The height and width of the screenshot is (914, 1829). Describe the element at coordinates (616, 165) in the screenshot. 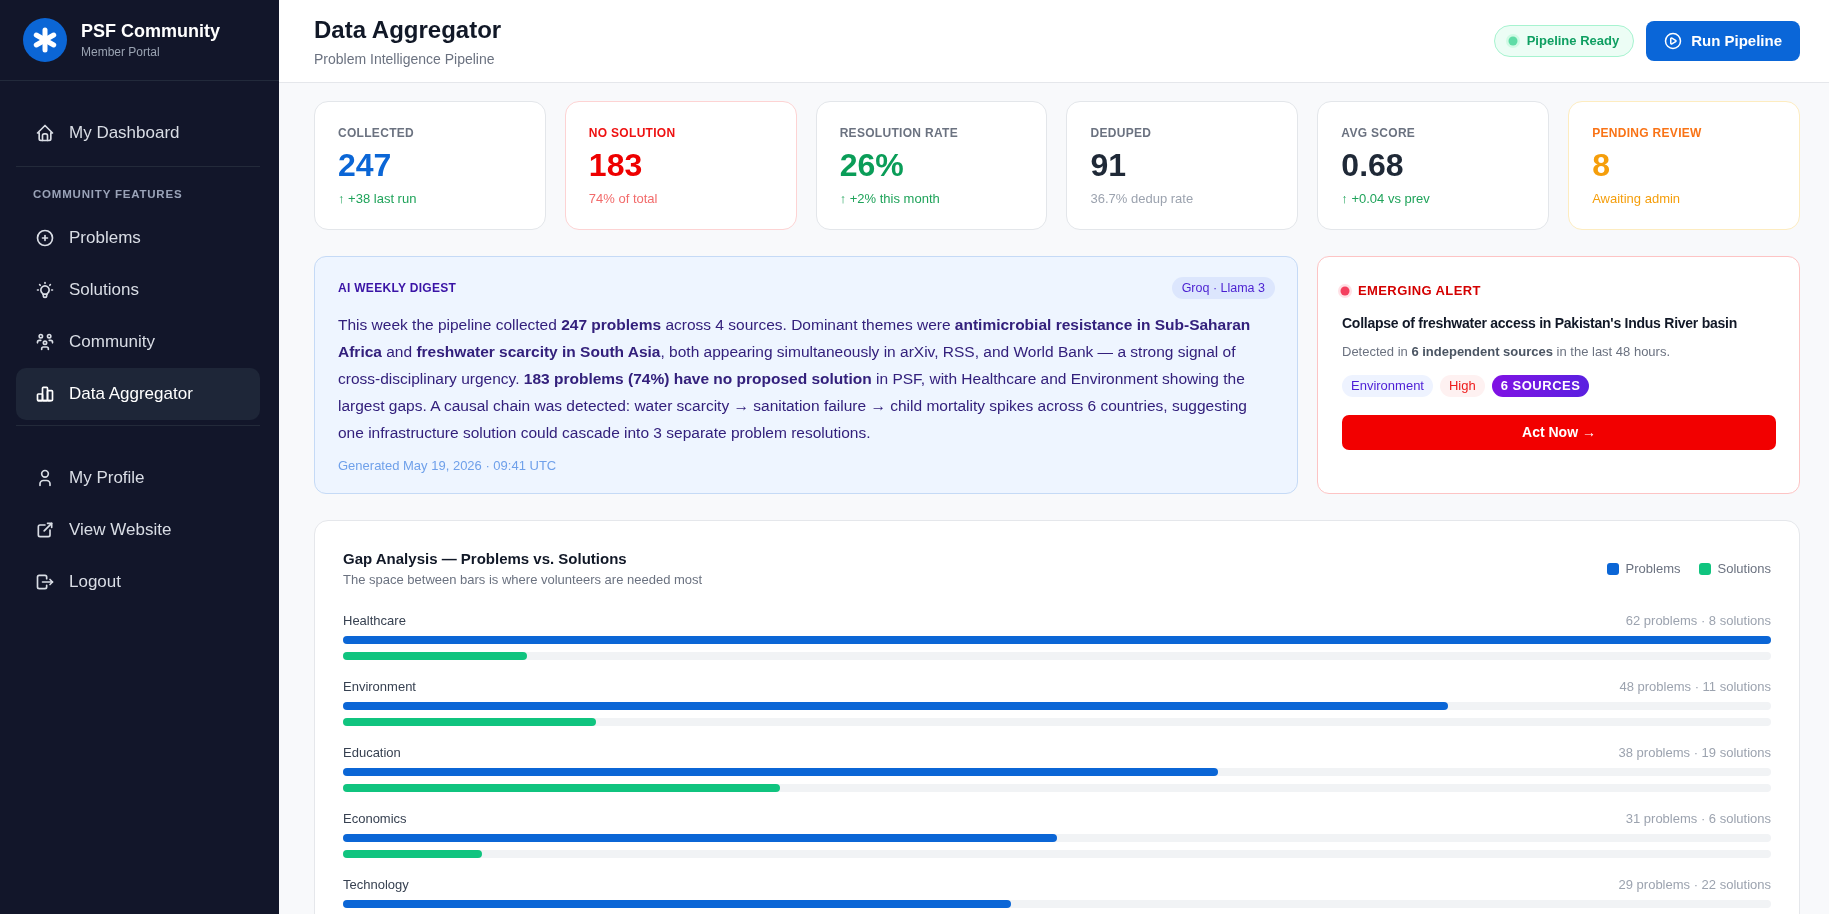

I see `stat-value: 183` at that location.